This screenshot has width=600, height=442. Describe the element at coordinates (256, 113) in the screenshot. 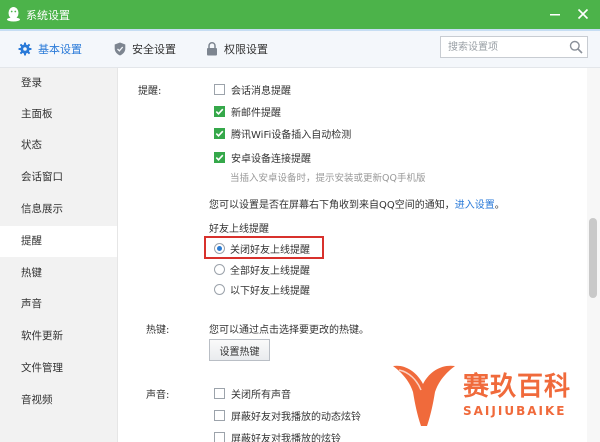

I see `checkbox-label: 新邮件提醒` at that location.